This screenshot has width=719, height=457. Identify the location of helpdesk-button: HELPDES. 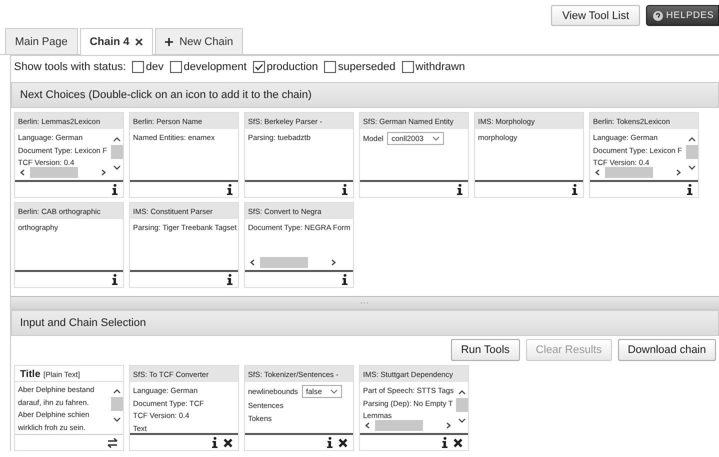
(682, 15).